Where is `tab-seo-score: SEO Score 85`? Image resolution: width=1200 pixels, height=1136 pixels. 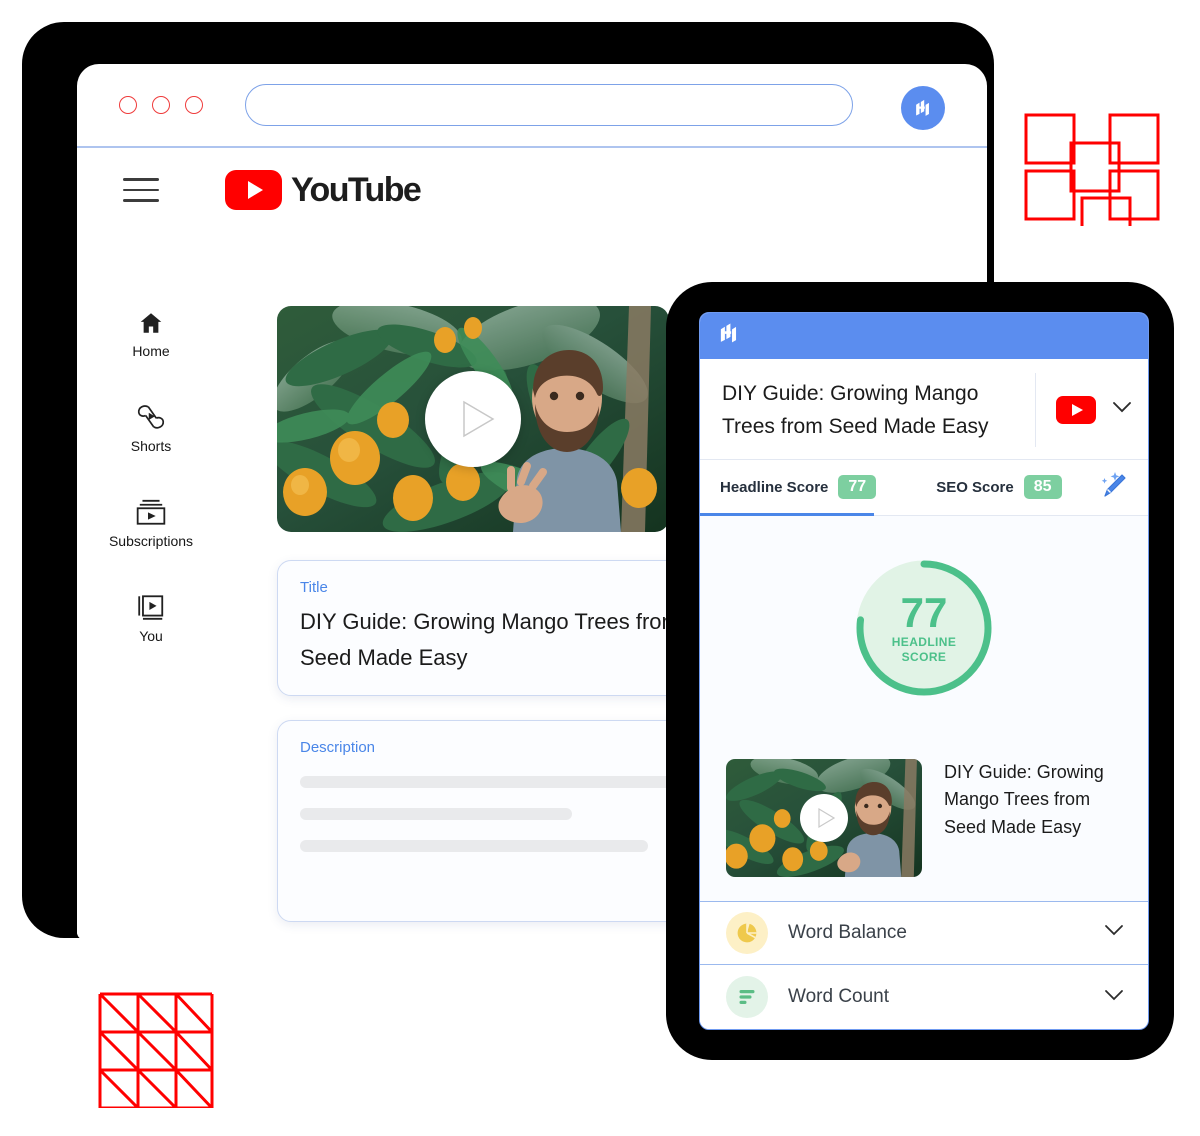
tab-seo-score: SEO Score 85 is located at coordinates (999, 487).